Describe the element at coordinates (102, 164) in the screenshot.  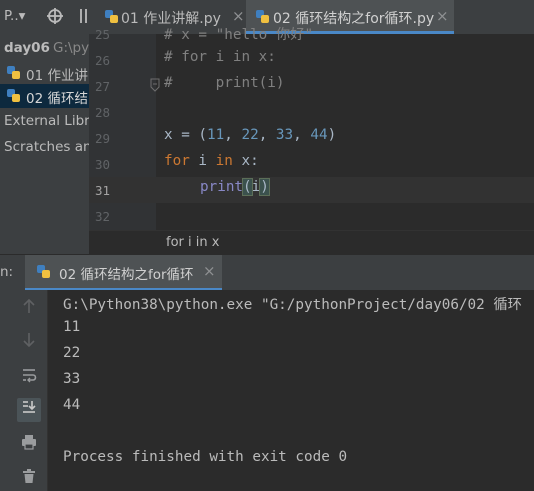
I see `line-number: 30` at that location.